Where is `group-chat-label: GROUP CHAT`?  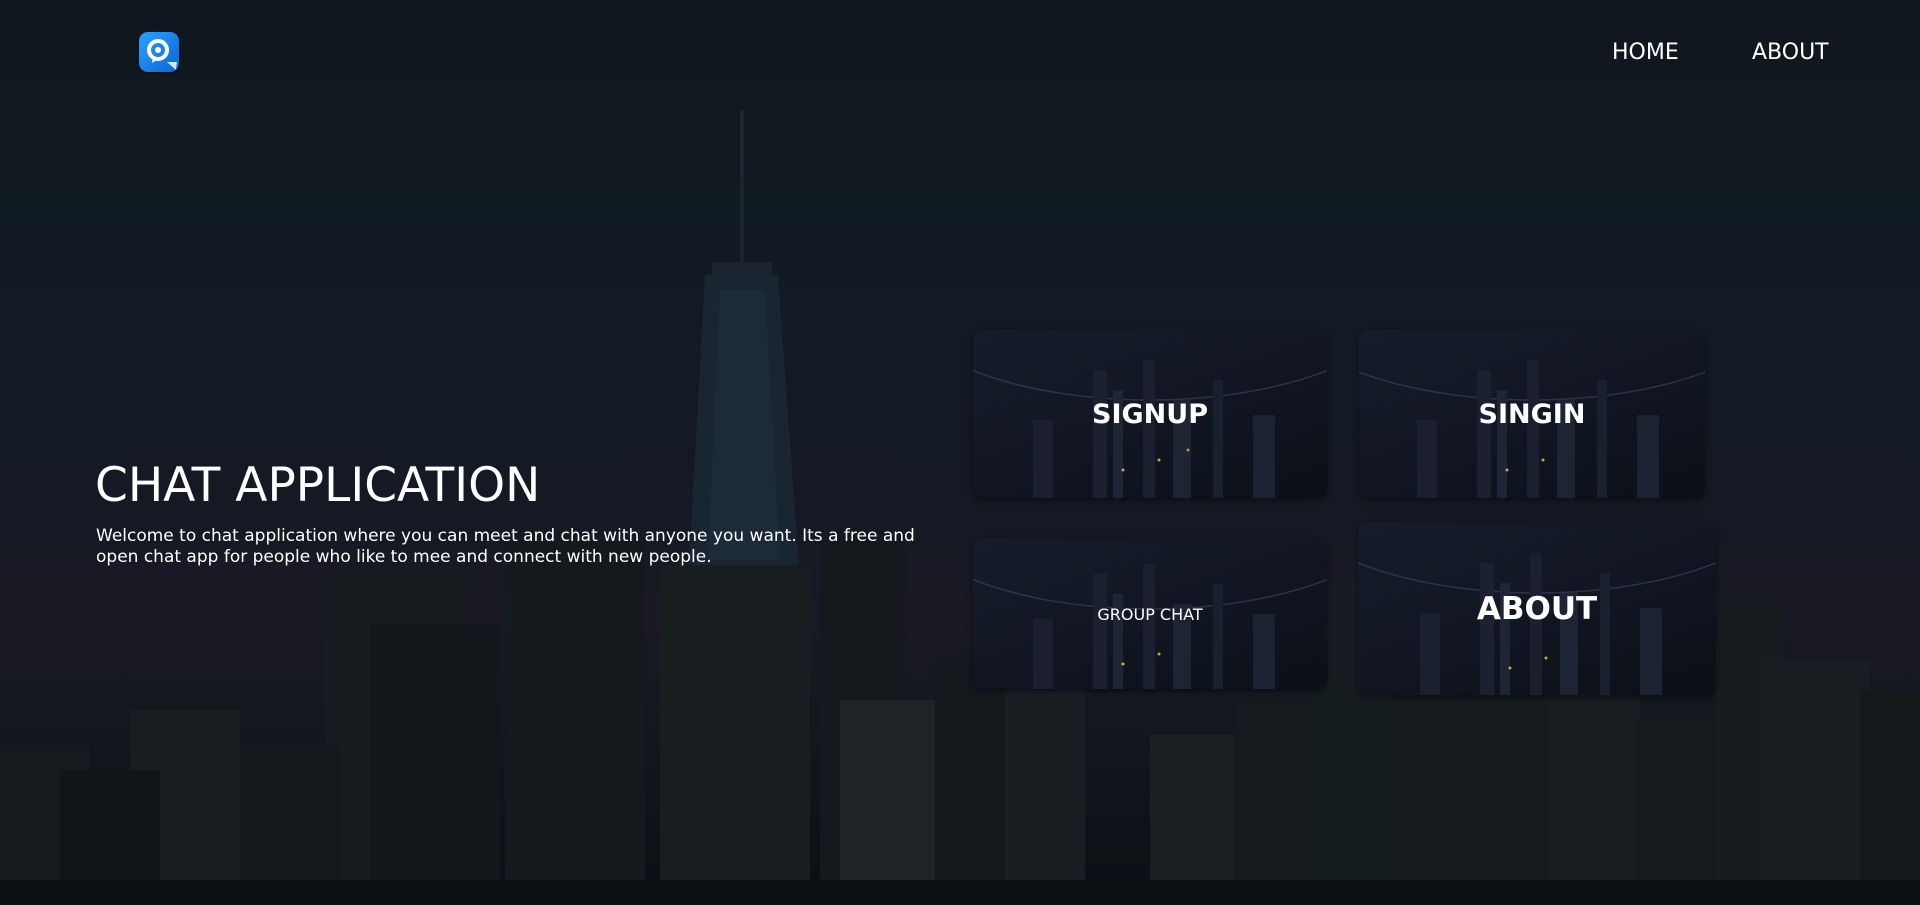
group-chat-label: GROUP CHAT is located at coordinates (1150, 614).